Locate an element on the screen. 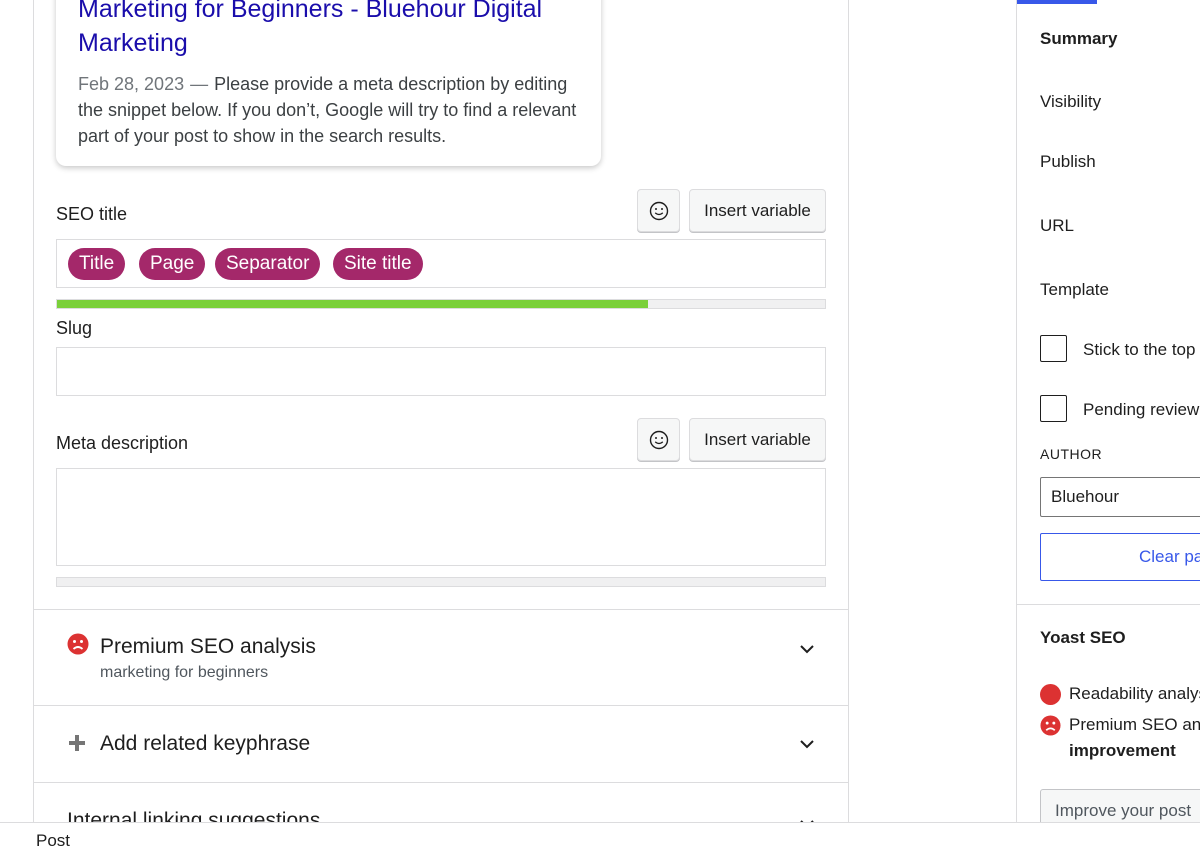  editor-status-bar: Post is located at coordinates (600, 839).